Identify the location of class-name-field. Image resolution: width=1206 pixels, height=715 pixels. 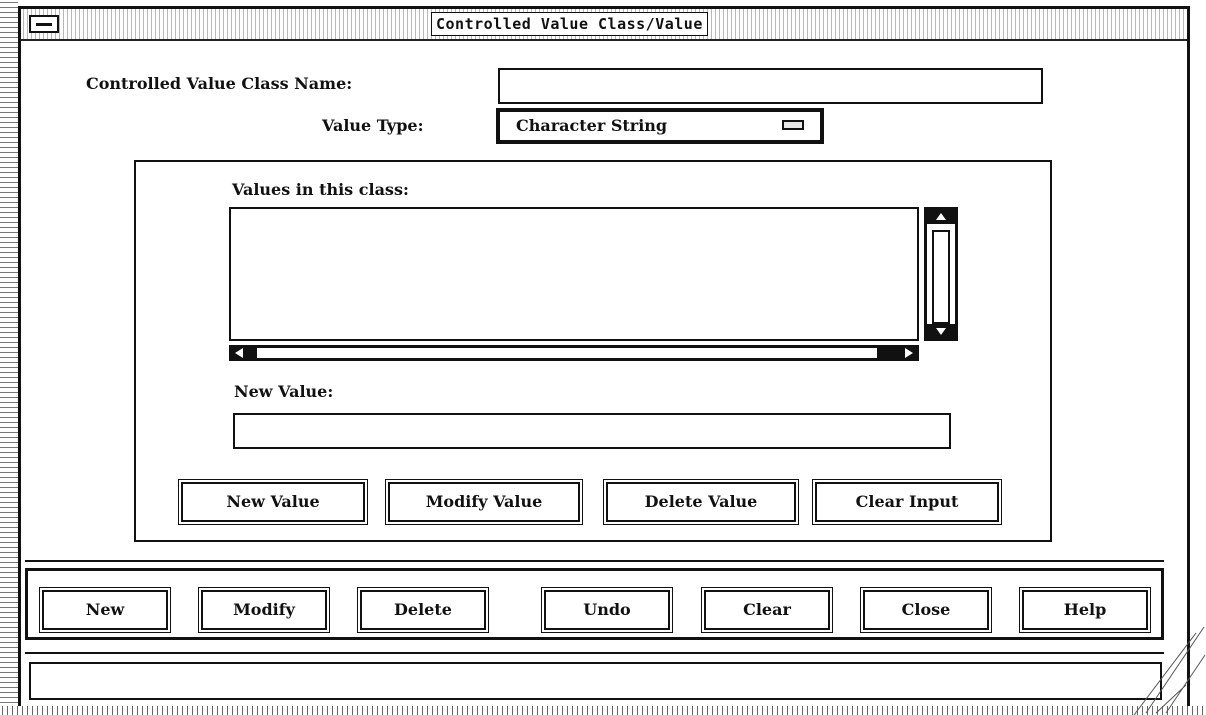
(770, 86).